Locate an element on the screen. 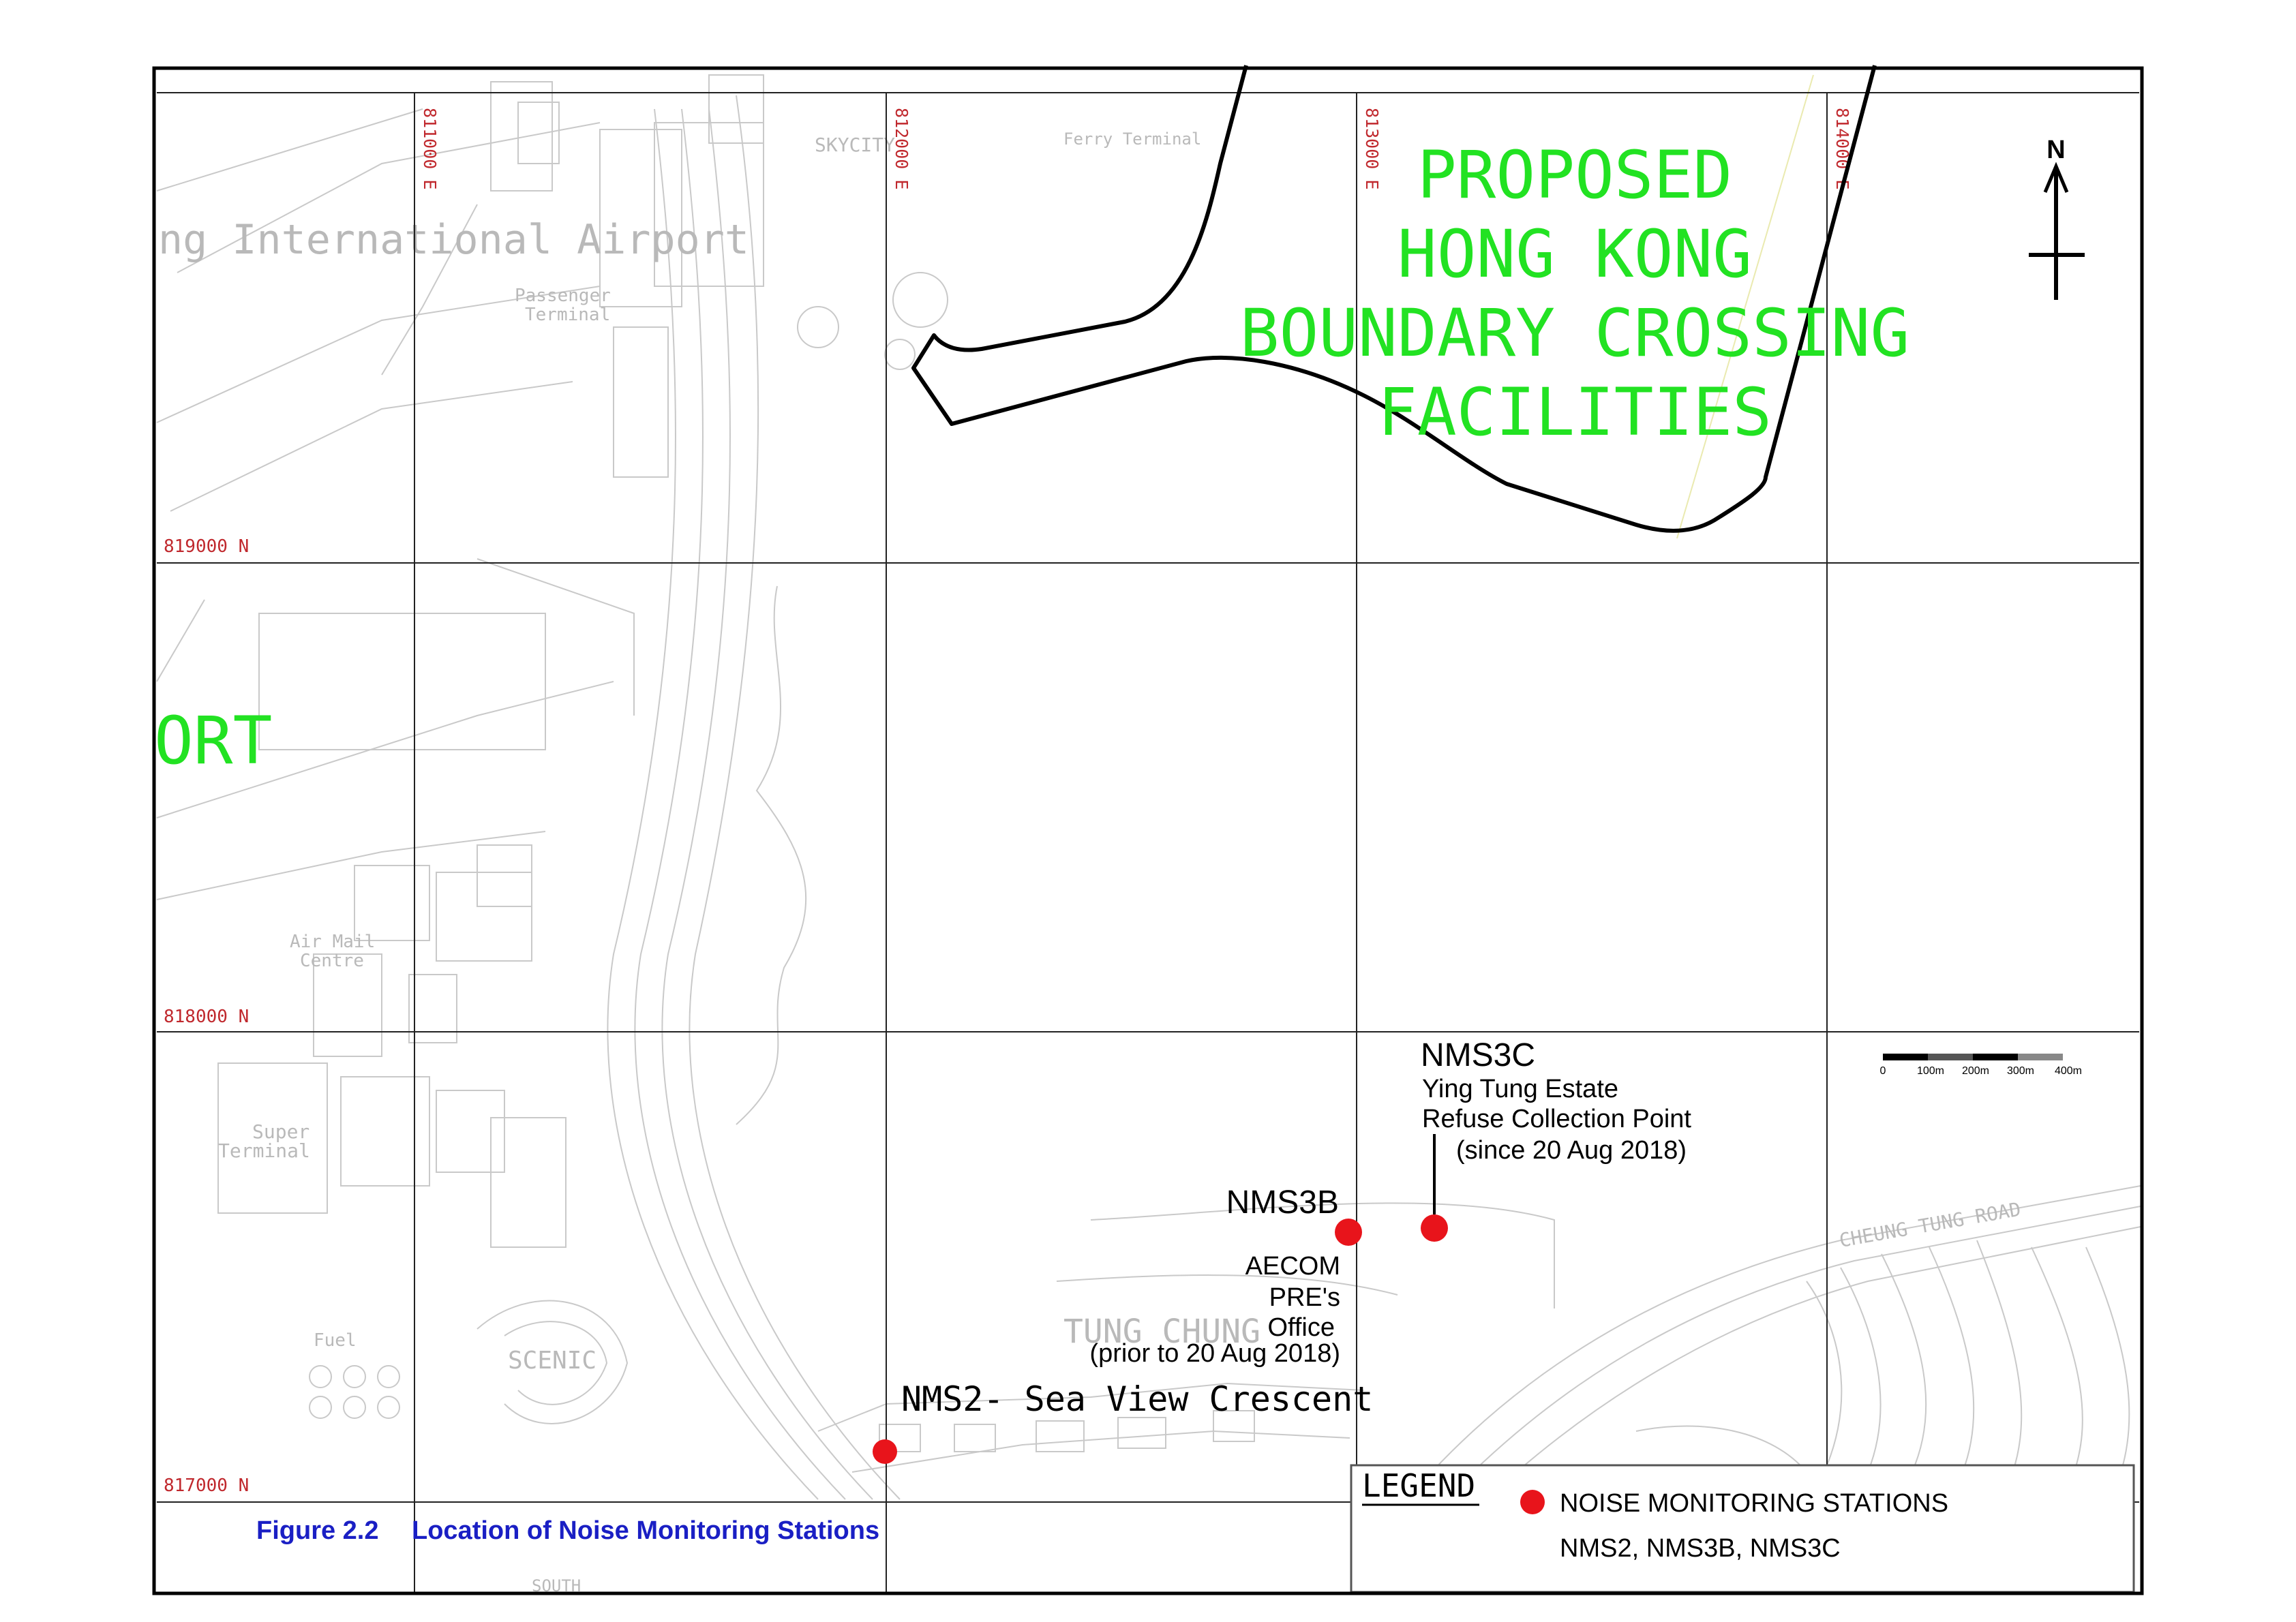 This screenshot has height=1622, width=2296. scale-label-200: 200m is located at coordinates (1975, 1071).